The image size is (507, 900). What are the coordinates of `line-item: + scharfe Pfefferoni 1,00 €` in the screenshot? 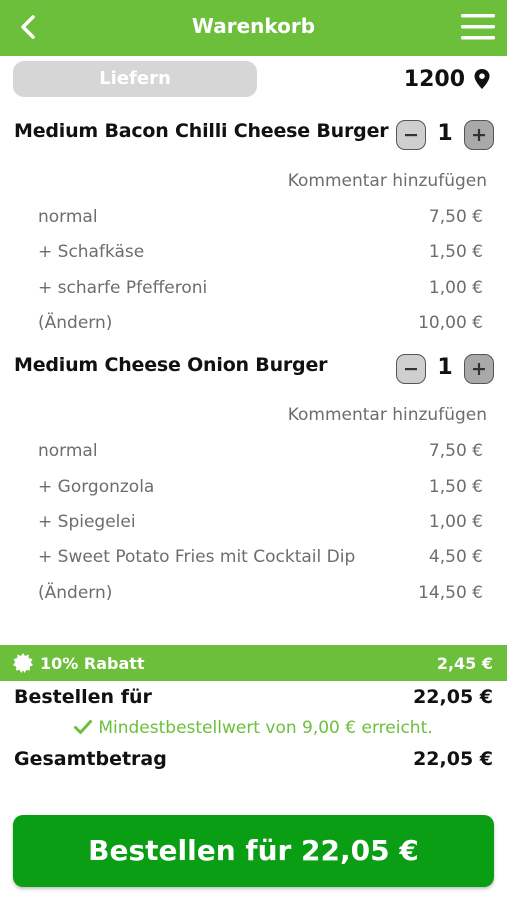 It's located at (260, 290).